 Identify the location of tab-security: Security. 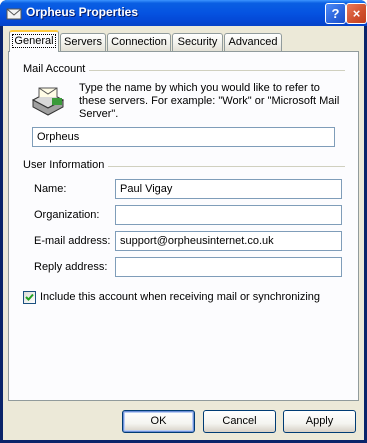
(197, 42).